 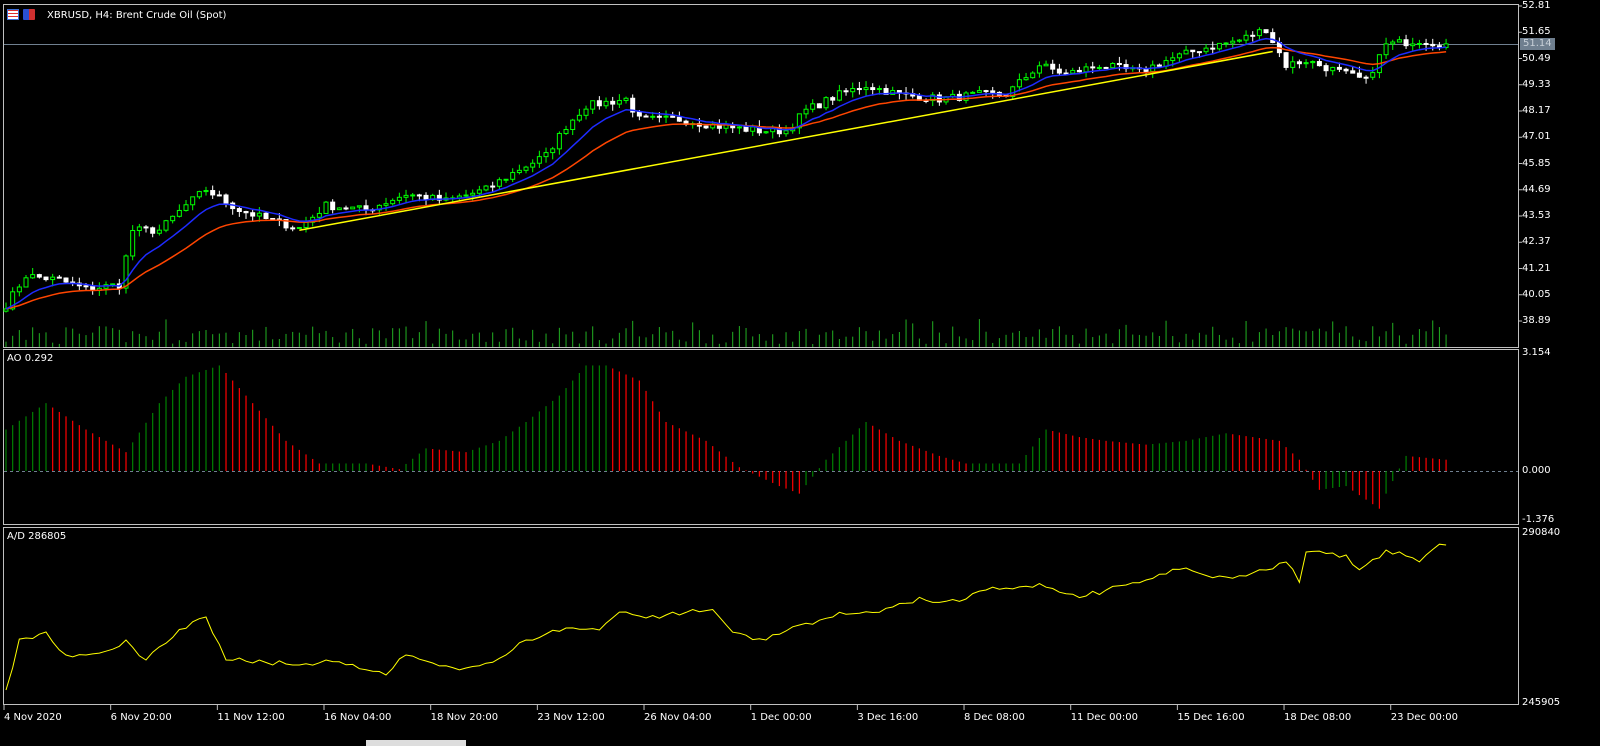 I want to click on chart-title: XBRUSD, H4: Brent Crude Oil (Spot), so click(x=137, y=15).